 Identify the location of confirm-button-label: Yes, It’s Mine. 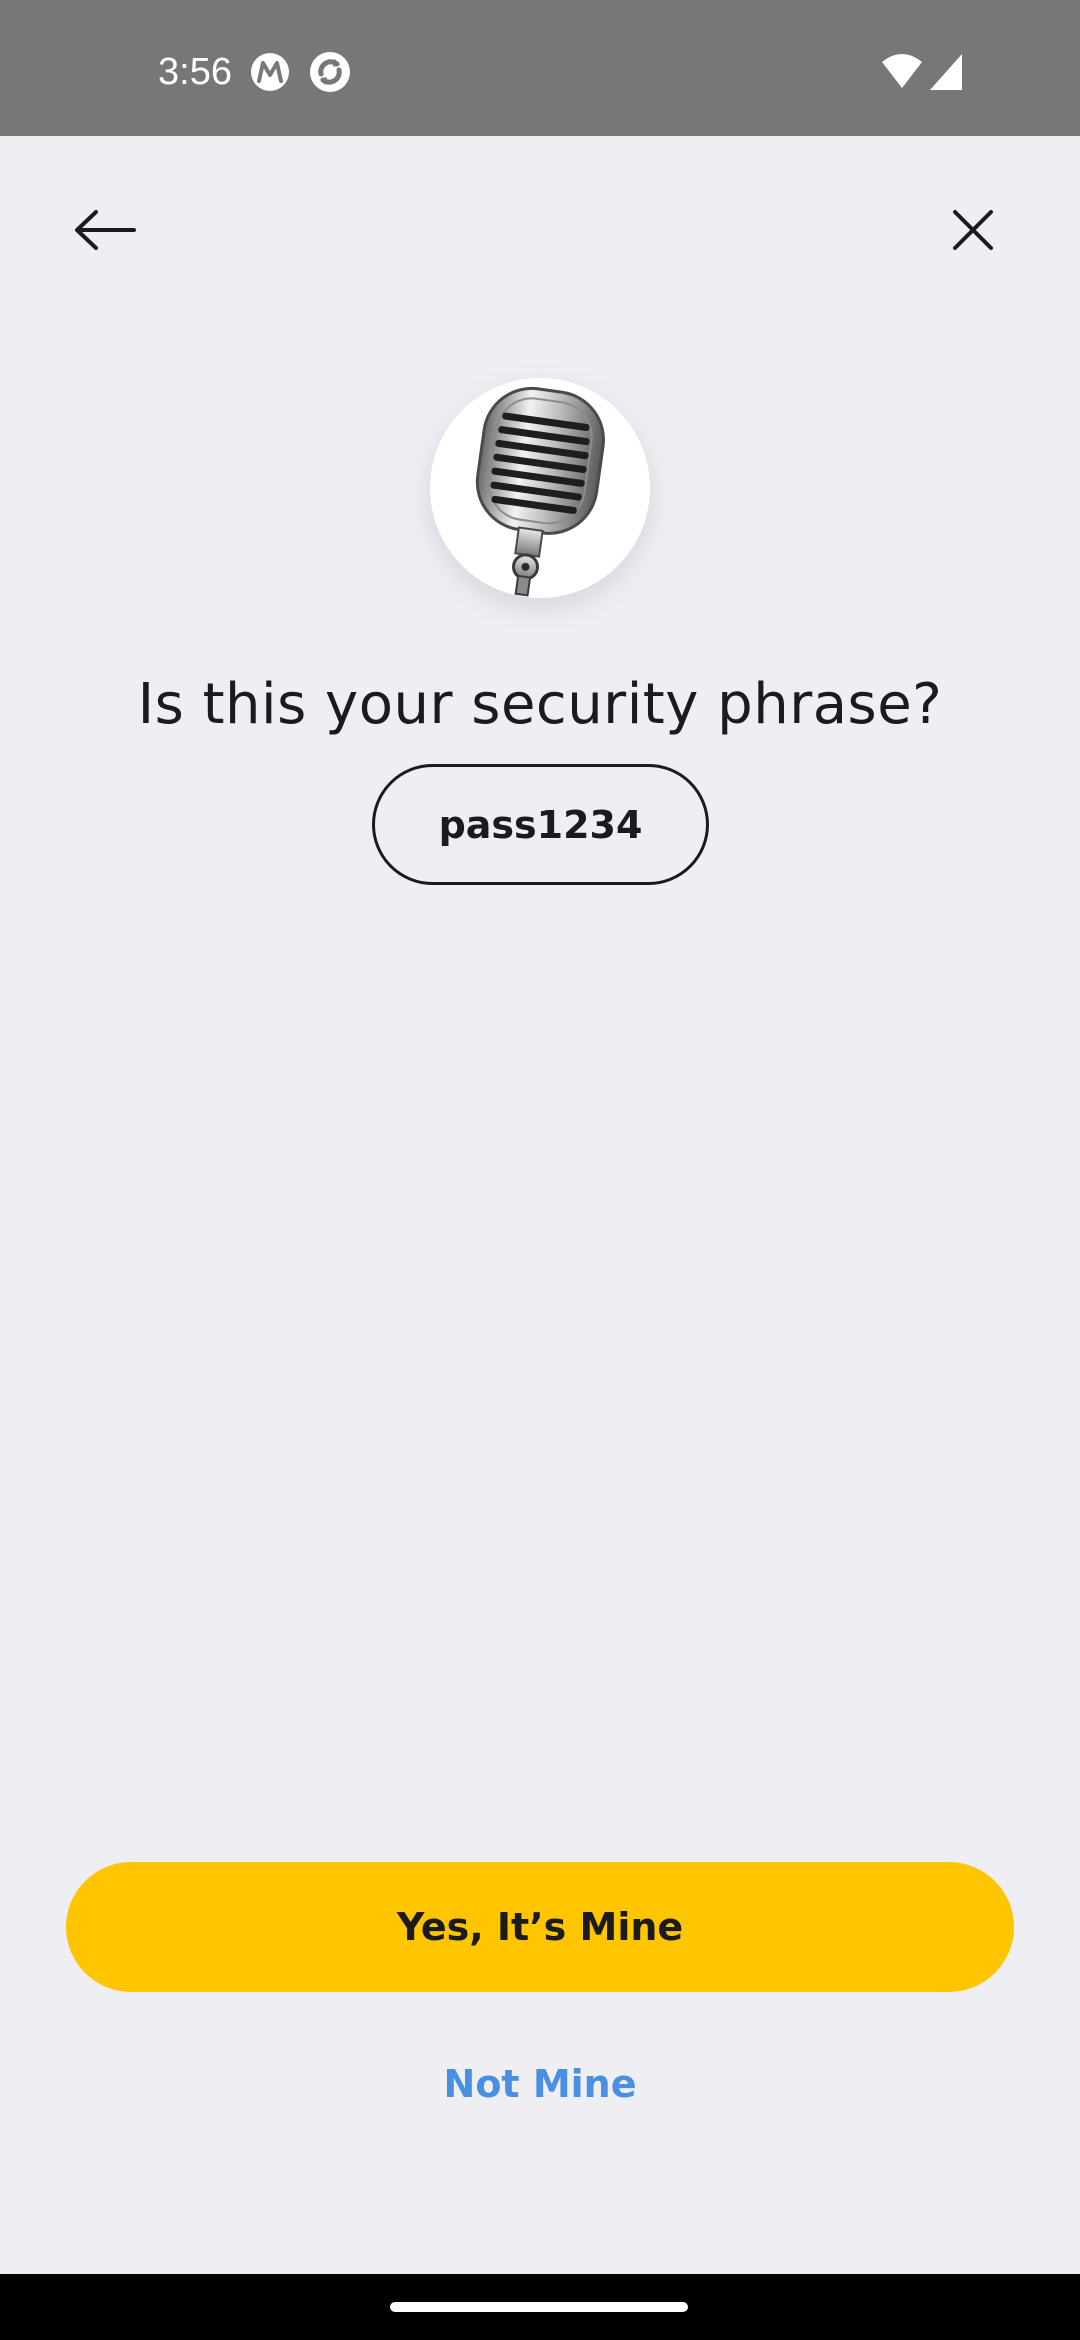
(540, 1927).